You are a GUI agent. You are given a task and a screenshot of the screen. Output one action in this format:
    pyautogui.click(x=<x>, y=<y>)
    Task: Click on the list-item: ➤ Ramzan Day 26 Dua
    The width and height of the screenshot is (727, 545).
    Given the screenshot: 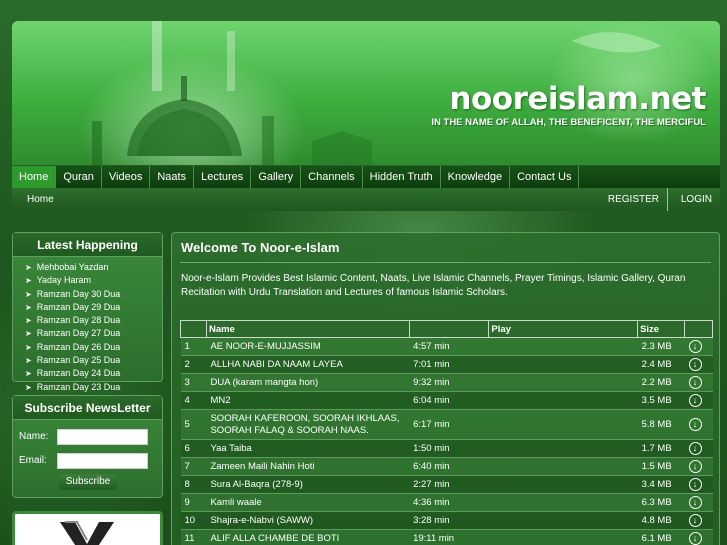 What is the action you would take?
    pyautogui.click(x=93, y=347)
    